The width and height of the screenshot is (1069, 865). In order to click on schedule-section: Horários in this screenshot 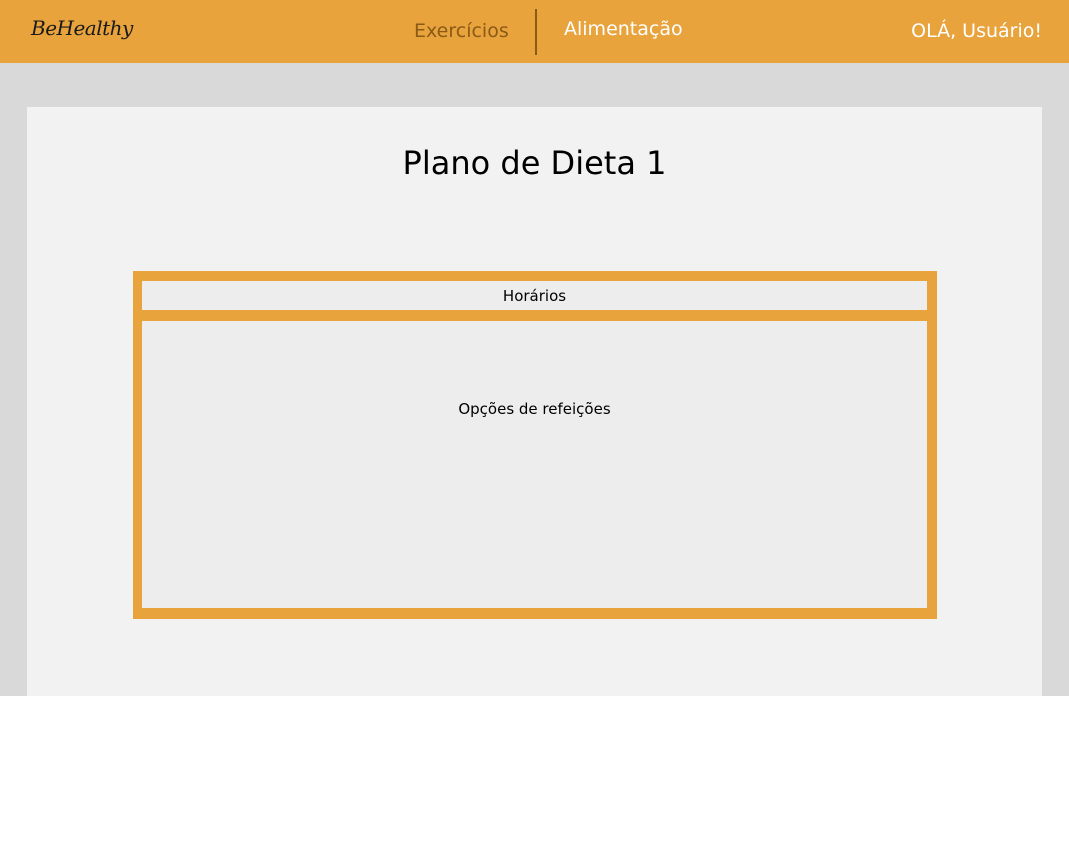, I will do `click(534, 295)`.